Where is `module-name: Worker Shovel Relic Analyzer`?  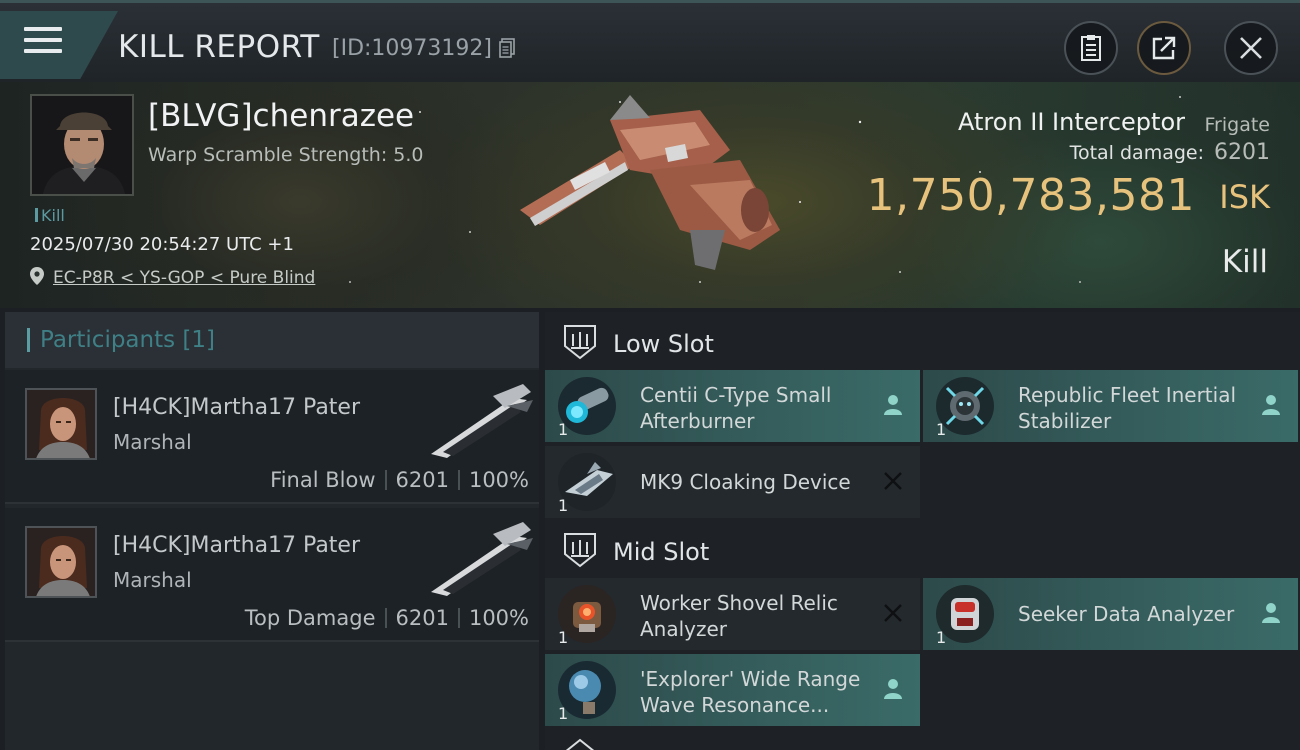
module-name: Worker Shovel Relic Analyzer is located at coordinates (739, 616).